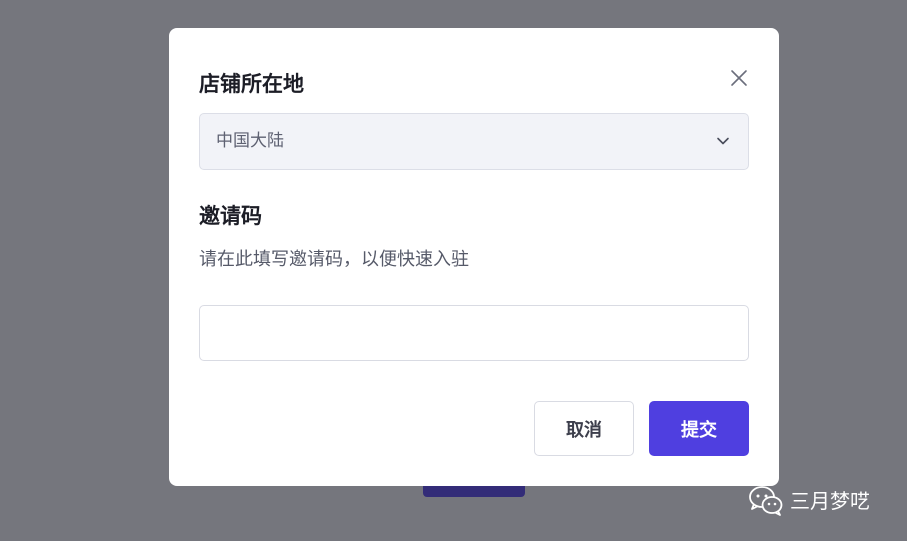 This screenshot has width=907, height=541. What do you see at coordinates (474, 333) in the screenshot?
I see `invite-code-input` at bounding box center [474, 333].